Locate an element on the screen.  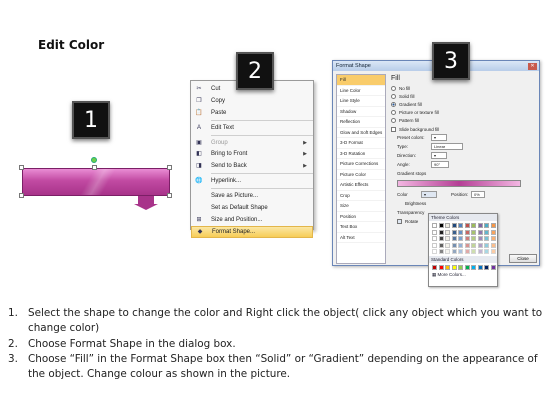
angle-input: 90° is located at coordinates (440, 165).